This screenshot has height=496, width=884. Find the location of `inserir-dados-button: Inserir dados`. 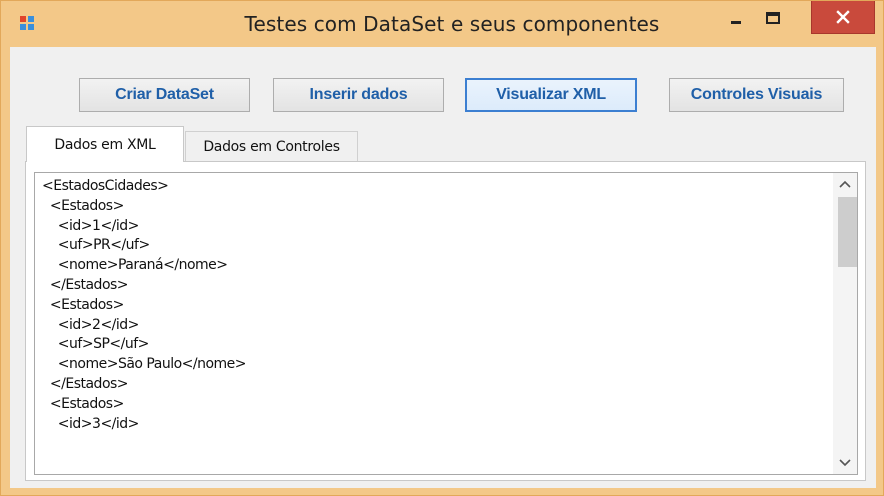

inserir-dados-button: Inserir dados is located at coordinates (358, 95).